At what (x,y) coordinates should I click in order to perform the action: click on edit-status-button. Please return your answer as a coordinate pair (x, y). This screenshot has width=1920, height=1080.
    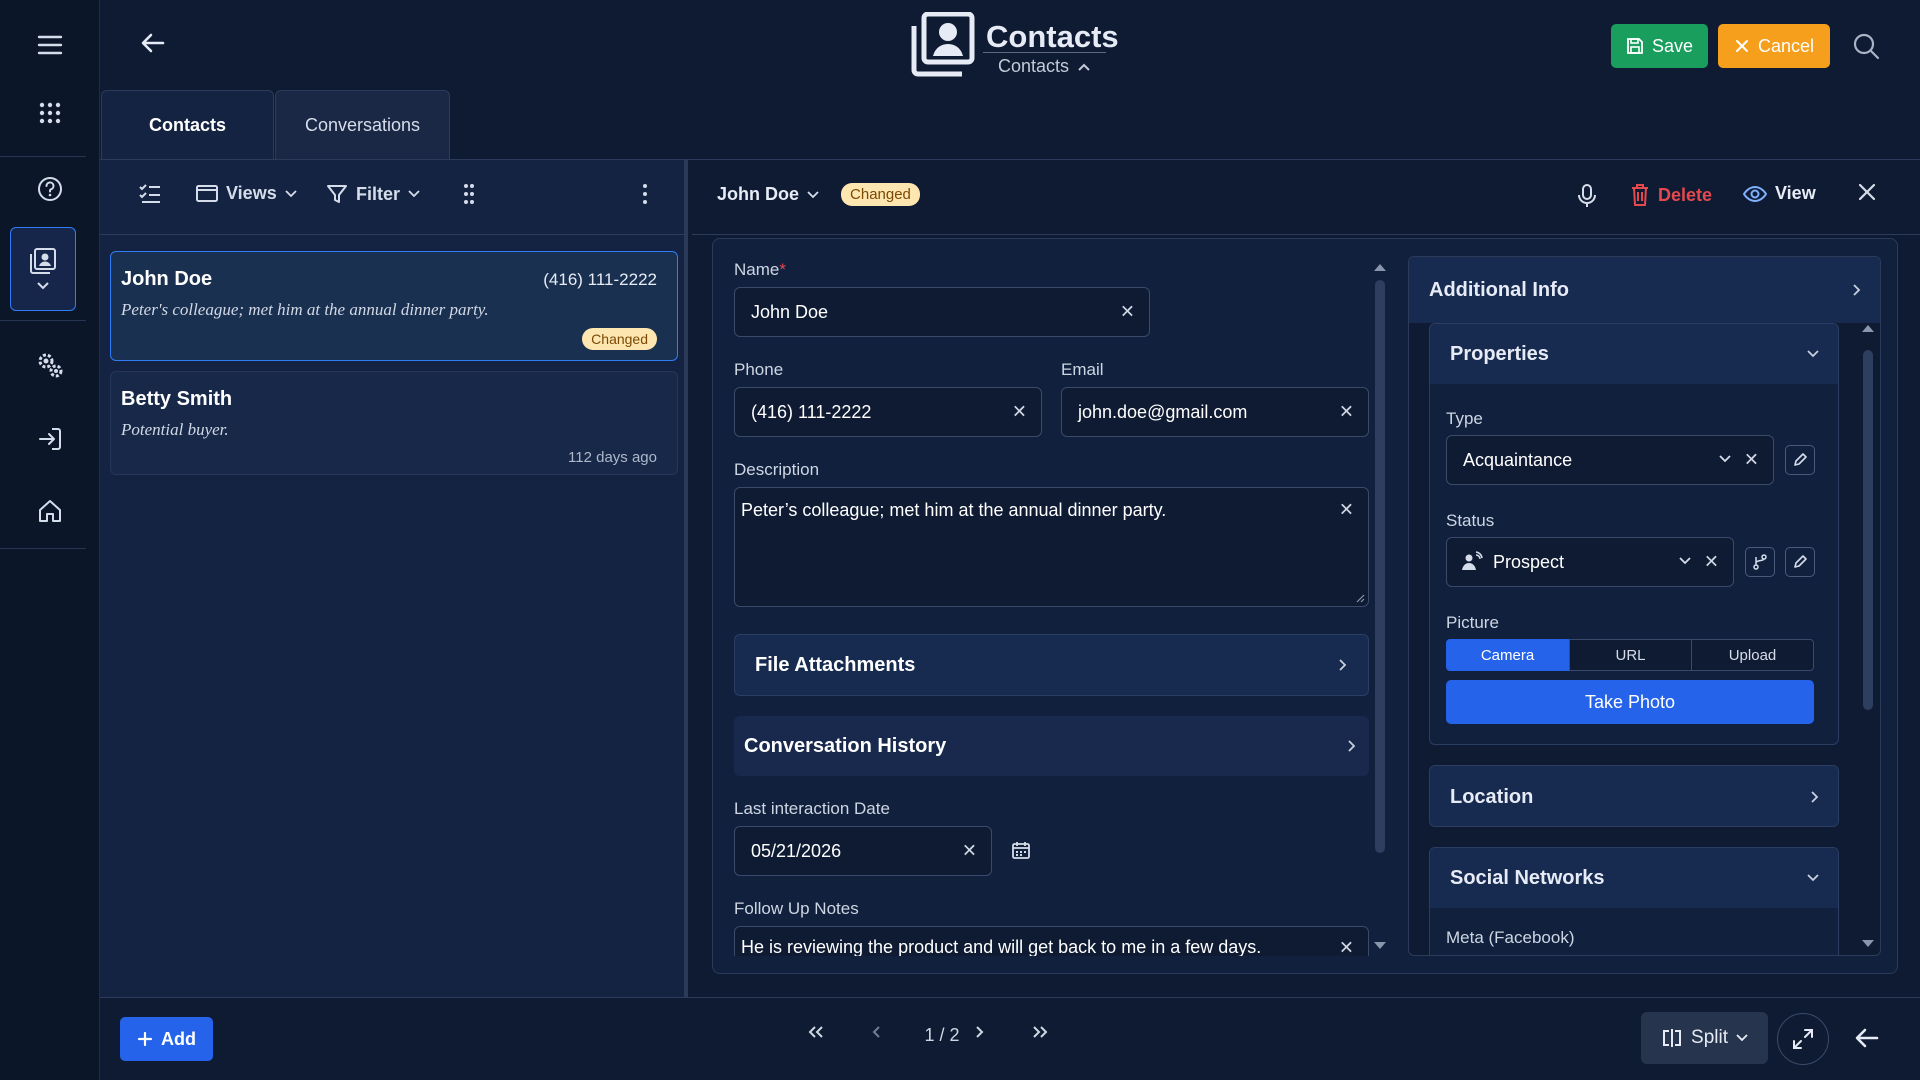
    Looking at the image, I should click on (1800, 562).